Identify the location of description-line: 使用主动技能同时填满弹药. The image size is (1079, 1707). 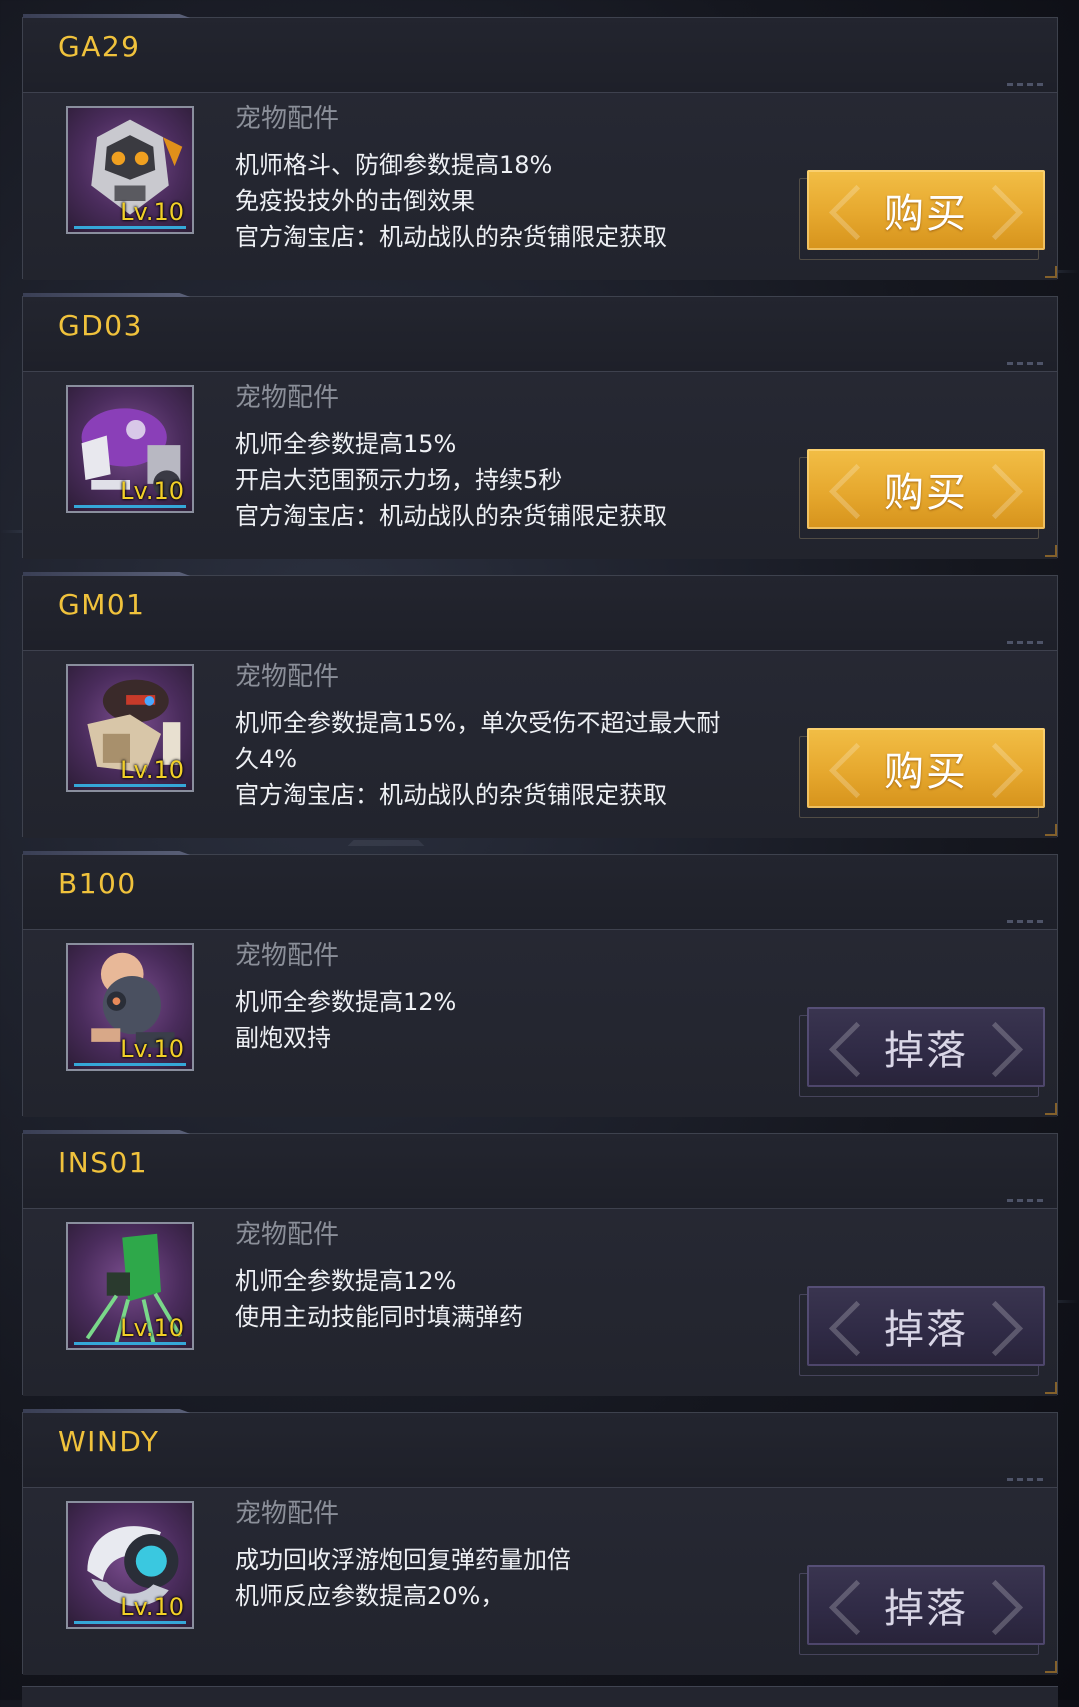
(379, 1317).